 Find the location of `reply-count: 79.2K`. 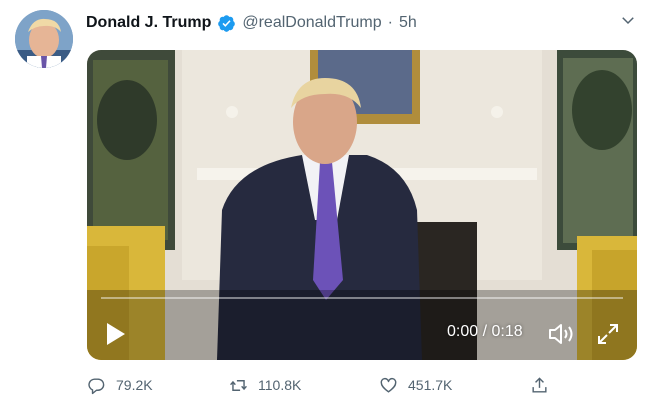

reply-count: 79.2K is located at coordinates (134, 385).